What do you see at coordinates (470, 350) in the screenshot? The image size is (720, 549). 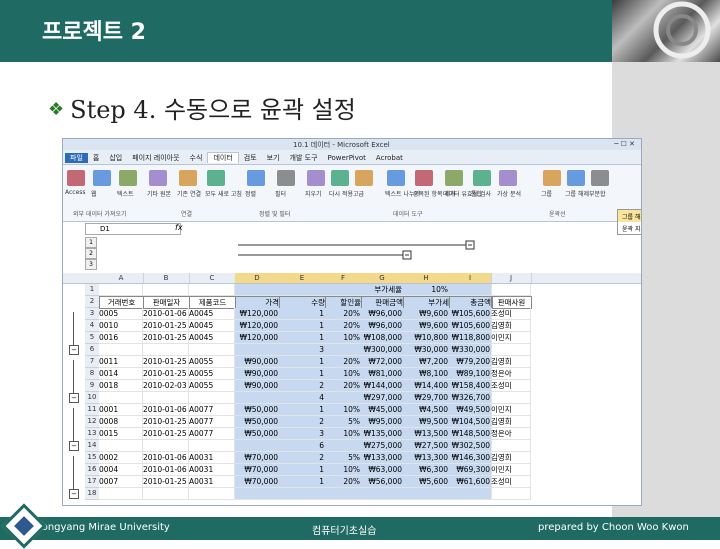 I see `table-cell: ₩330,000` at bounding box center [470, 350].